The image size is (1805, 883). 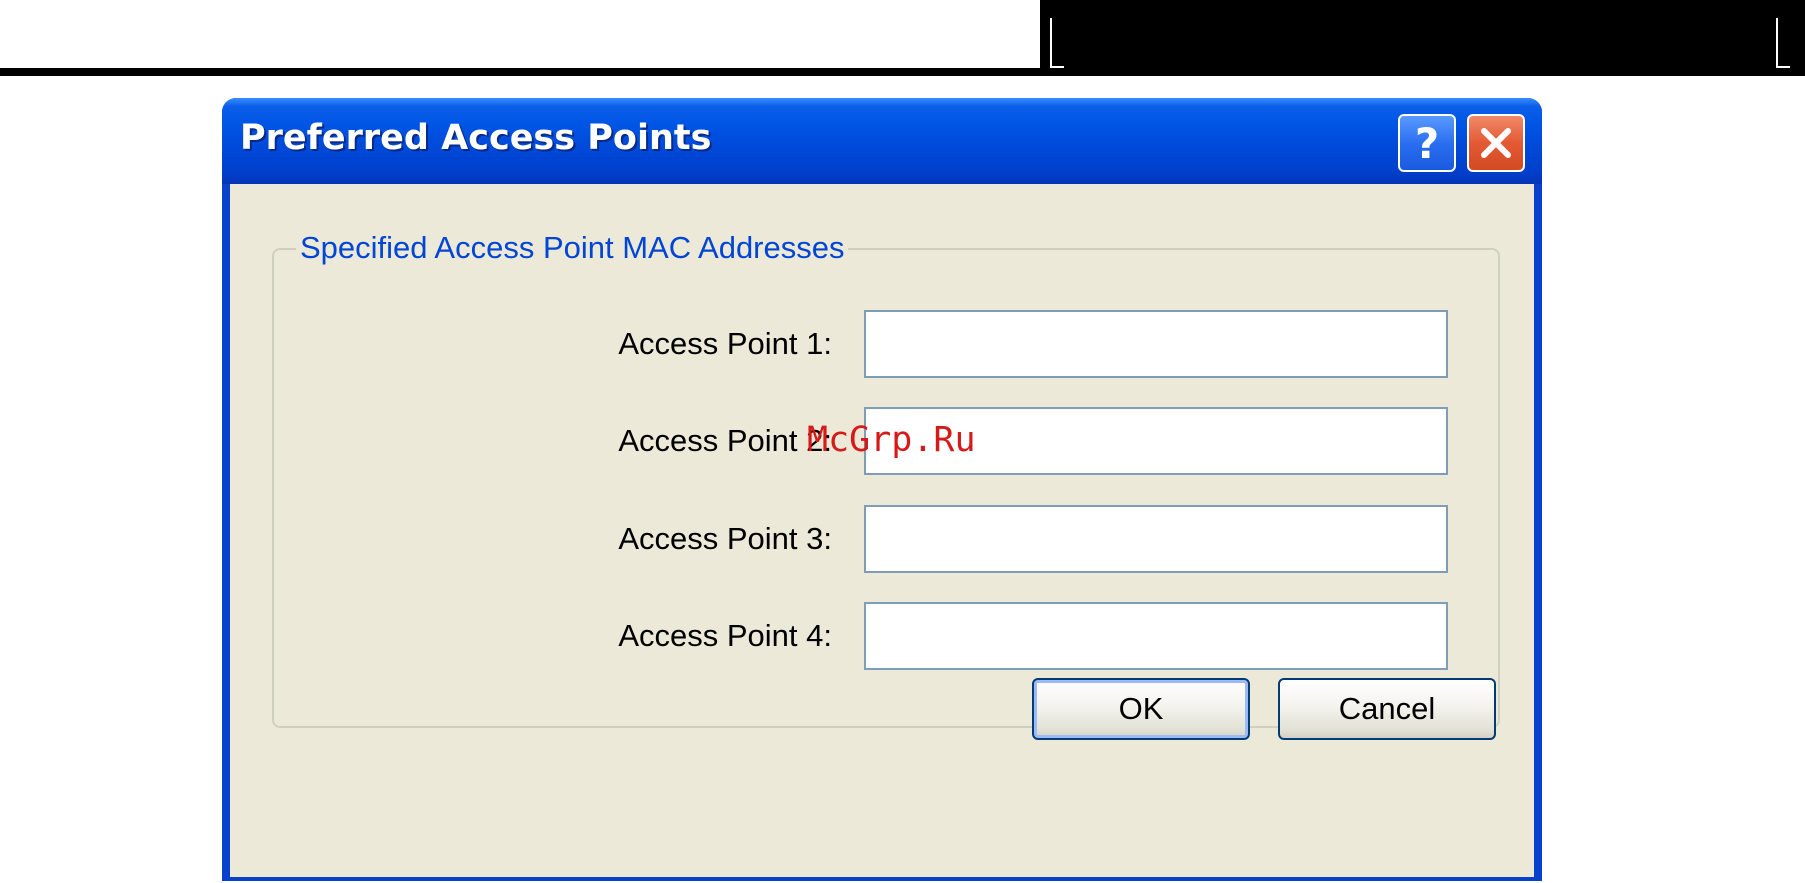 I want to click on access-point-row-4: Access Point 4:, so click(x=888, y=636).